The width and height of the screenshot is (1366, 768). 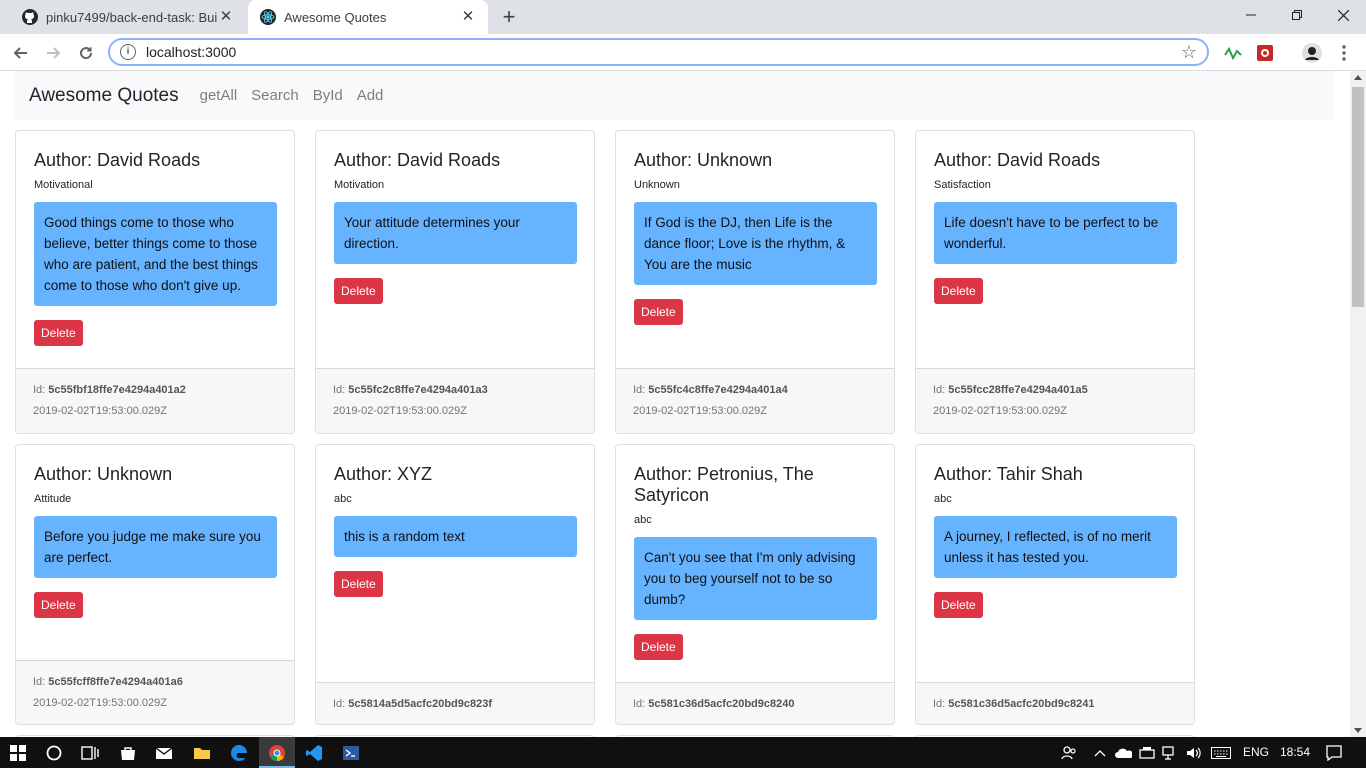 I want to click on reload-icon, so click(x=86, y=53).